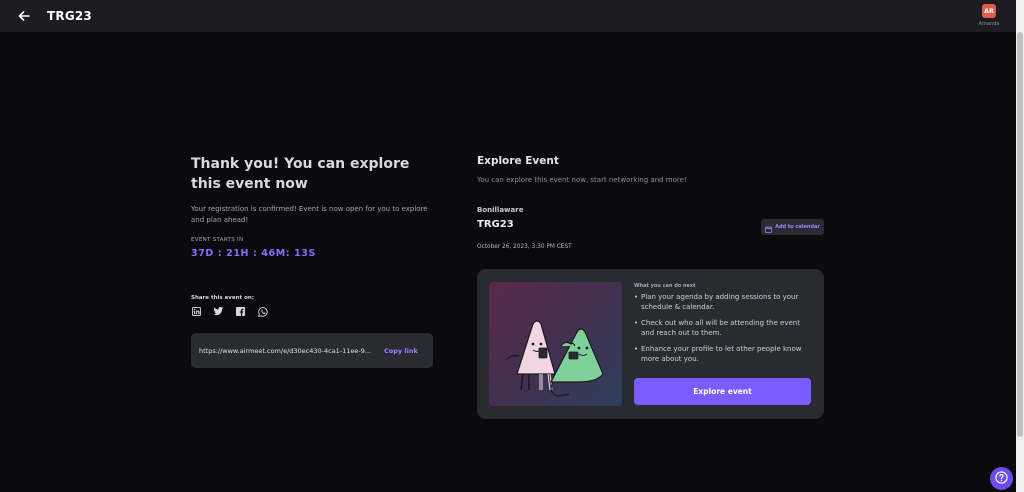 Image resolution: width=1024 pixels, height=492 pixels. I want to click on explore-event-button: Explore event, so click(722, 391).